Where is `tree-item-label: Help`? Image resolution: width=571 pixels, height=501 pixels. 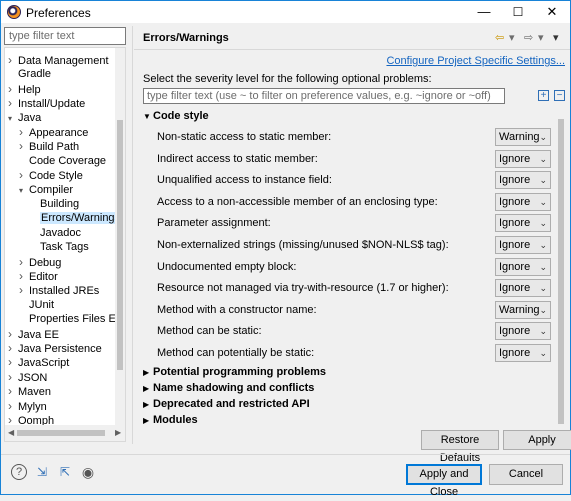 tree-item-label: Help is located at coordinates (29, 90).